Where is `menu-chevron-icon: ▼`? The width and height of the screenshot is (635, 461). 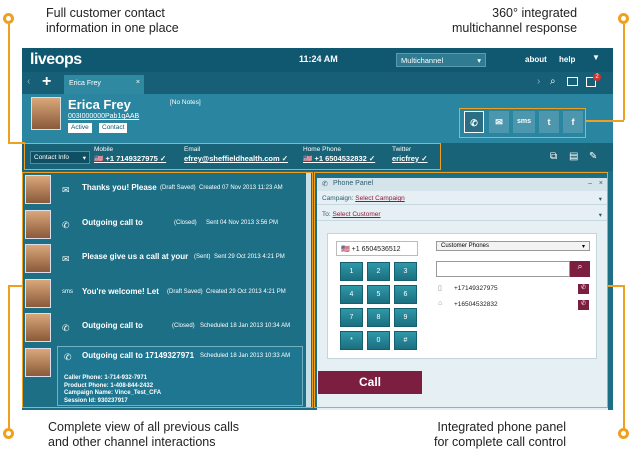
menu-chevron-icon: ▼ is located at coordinates (596, 57).